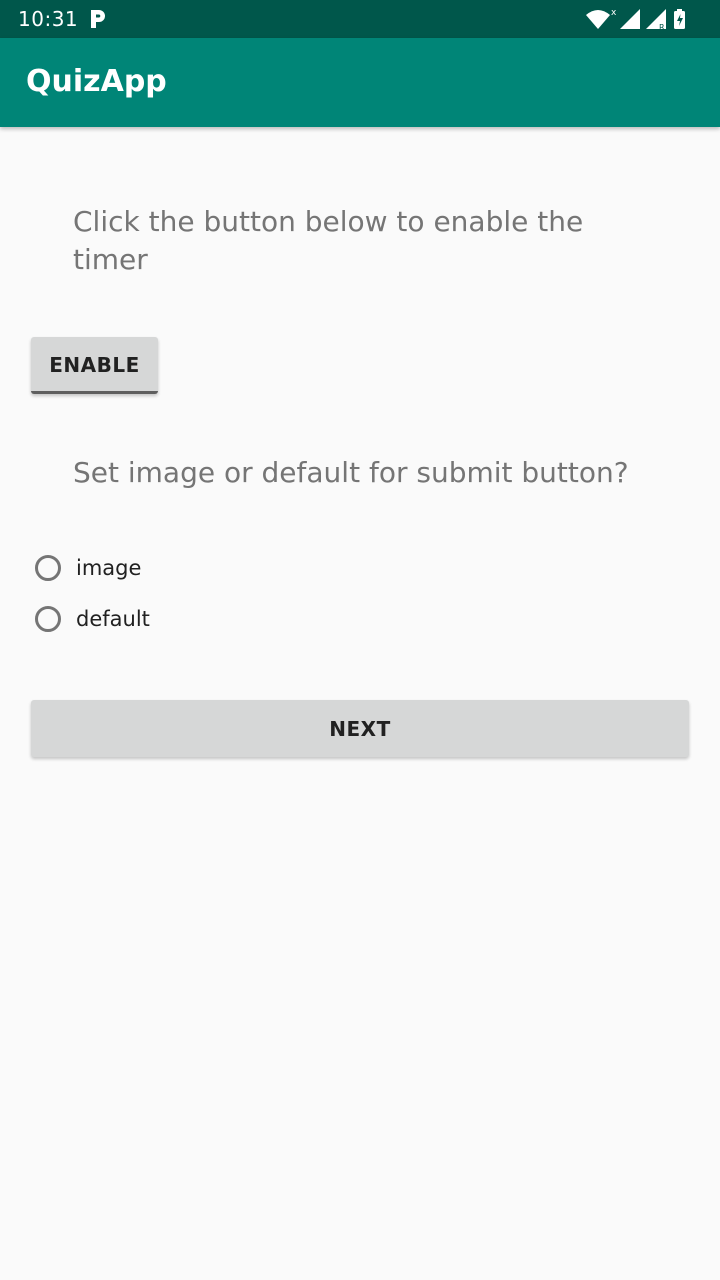 This screenshot has width=720, height=1280. Describe the element at coordinates (679, 19) in the screenshot. I see `battery-charging-icon` at that location.